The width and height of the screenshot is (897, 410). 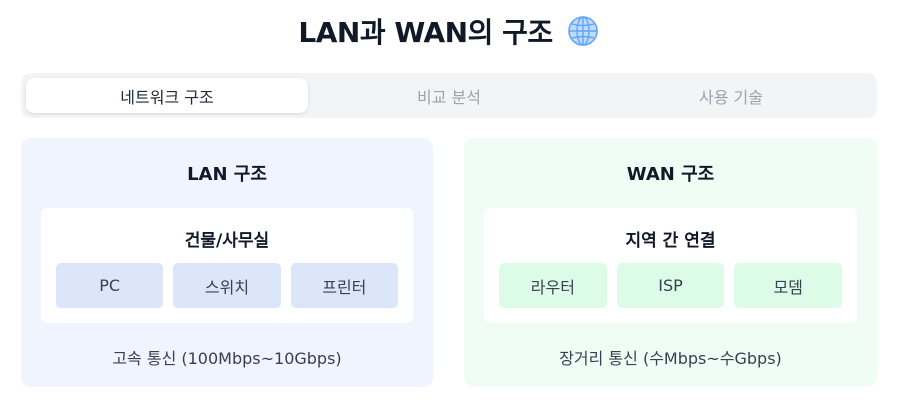 I want to click on globe-icon, so click(x=583, y=31).